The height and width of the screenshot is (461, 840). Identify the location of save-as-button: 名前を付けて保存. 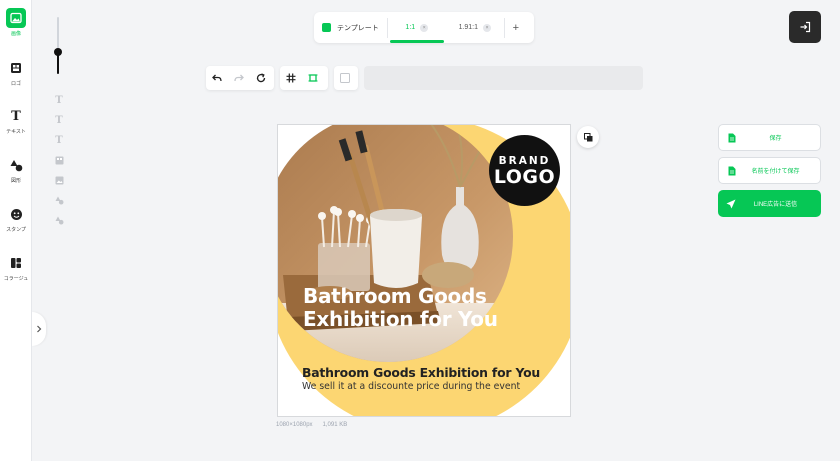
(769, 170).